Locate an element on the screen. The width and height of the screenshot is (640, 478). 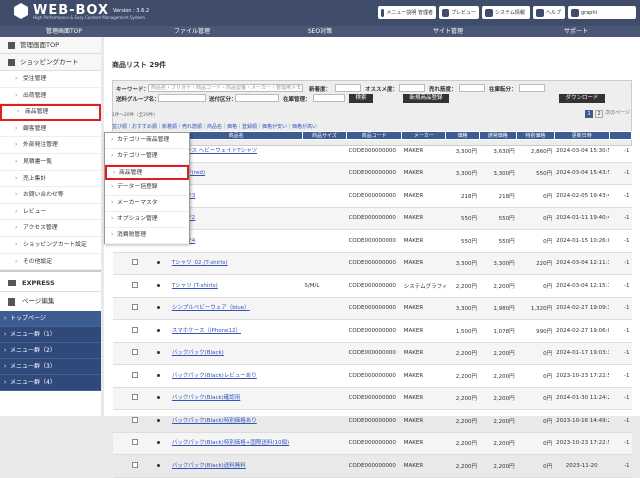
keyword-input: 商品名・フリガナ・商品コード・商品型番・メーカー・管理用メモ is located at coordinates (225, 88).